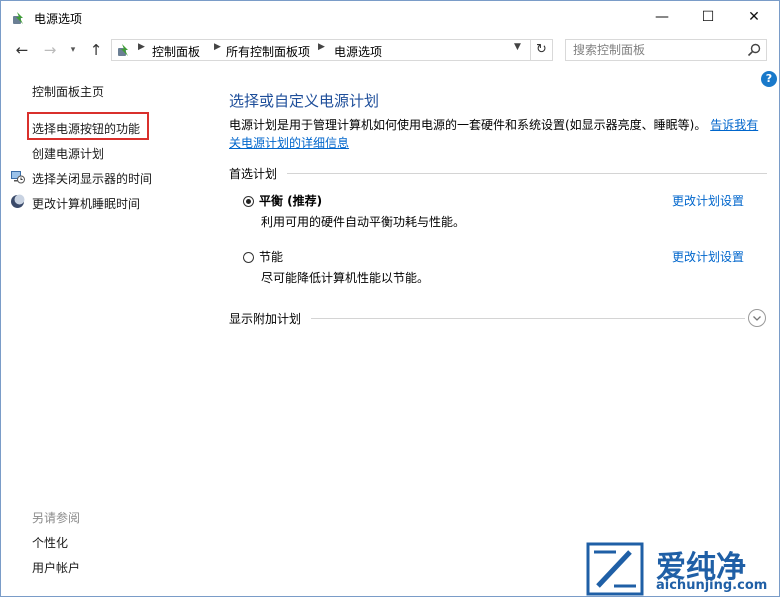 This screenshot has height=599, width=780. What do you see at coordinates (708, 200) in the screenshot?
I see `plan-balanced-change-settings-link: 更改计划设置` at bounding box center [708, 200].